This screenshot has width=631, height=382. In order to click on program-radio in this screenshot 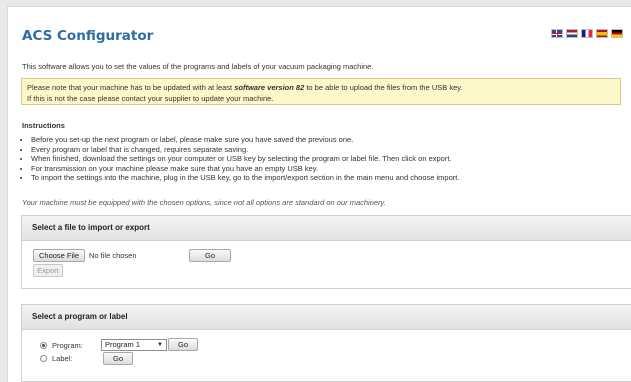, I will do `click(43, 345)`.